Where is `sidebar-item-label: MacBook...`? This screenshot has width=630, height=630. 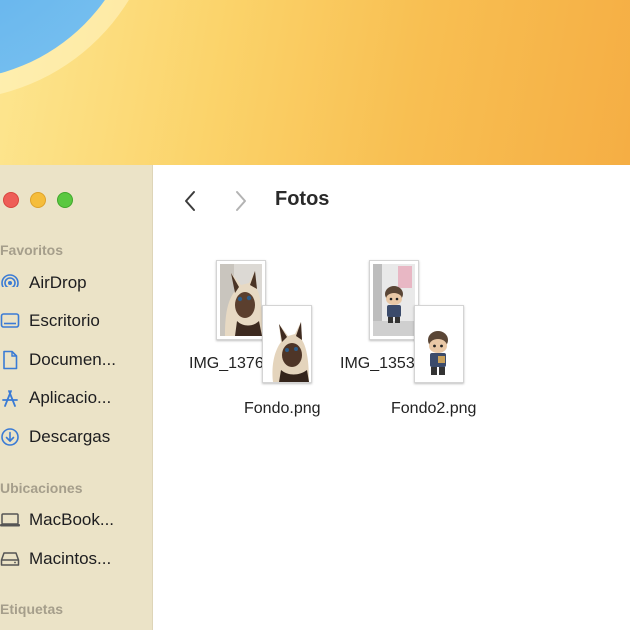 sidebar-item-label: MacBook... is located at coordinates (72, 519).